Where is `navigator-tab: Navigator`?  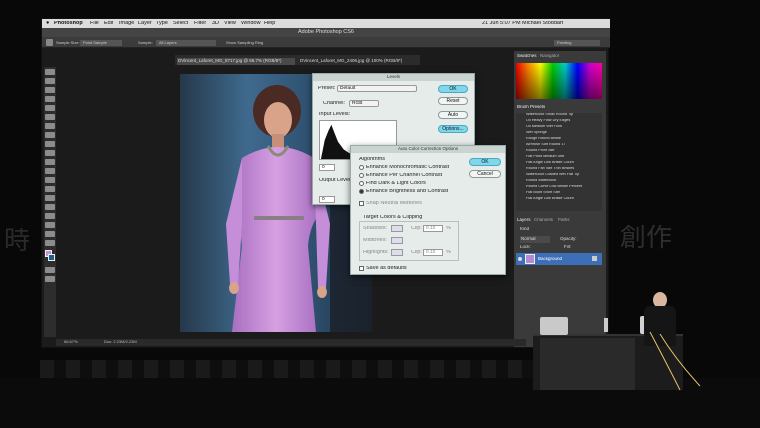 navigator-tab: Navigator is located at coordinates (549, 56).